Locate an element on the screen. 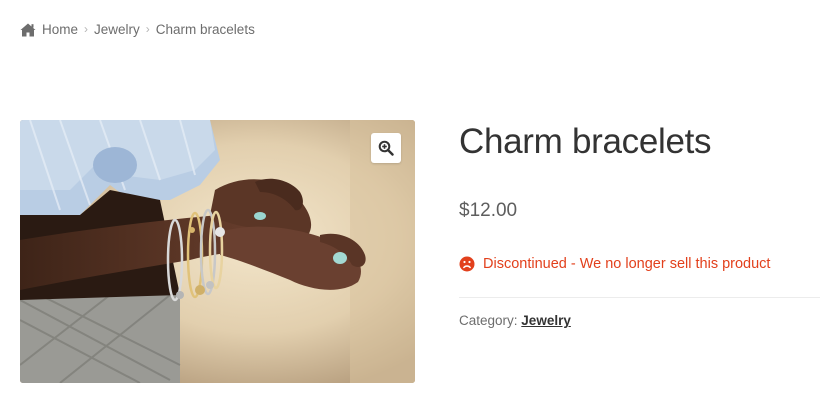  zoom-button is located at coordinates (386, 148).